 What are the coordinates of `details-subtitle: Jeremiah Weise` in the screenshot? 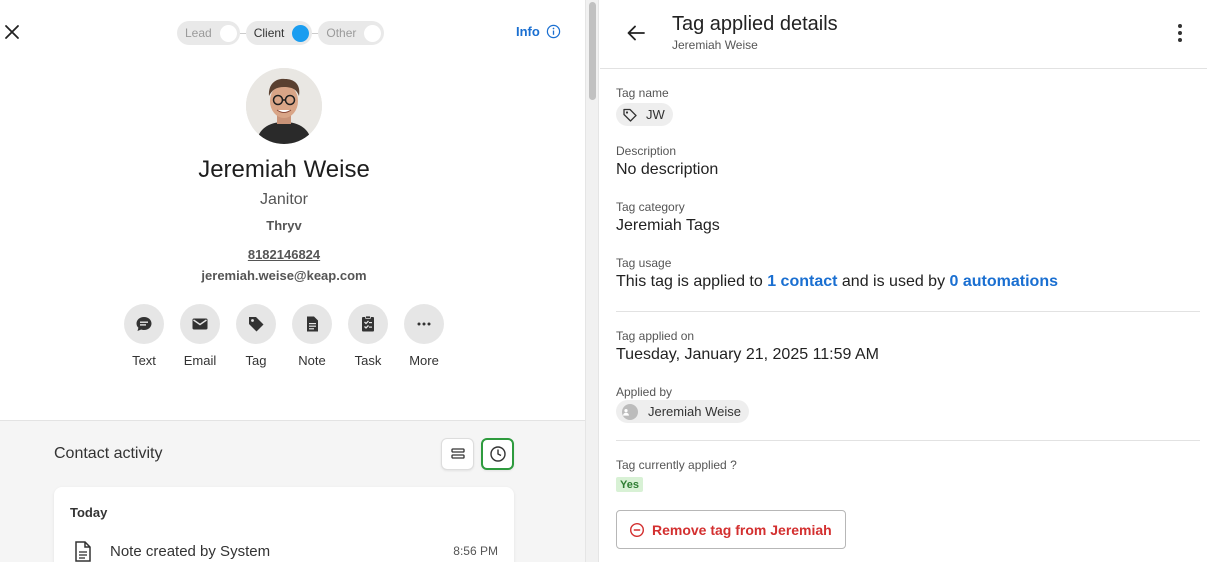 It's located at (715, 45).